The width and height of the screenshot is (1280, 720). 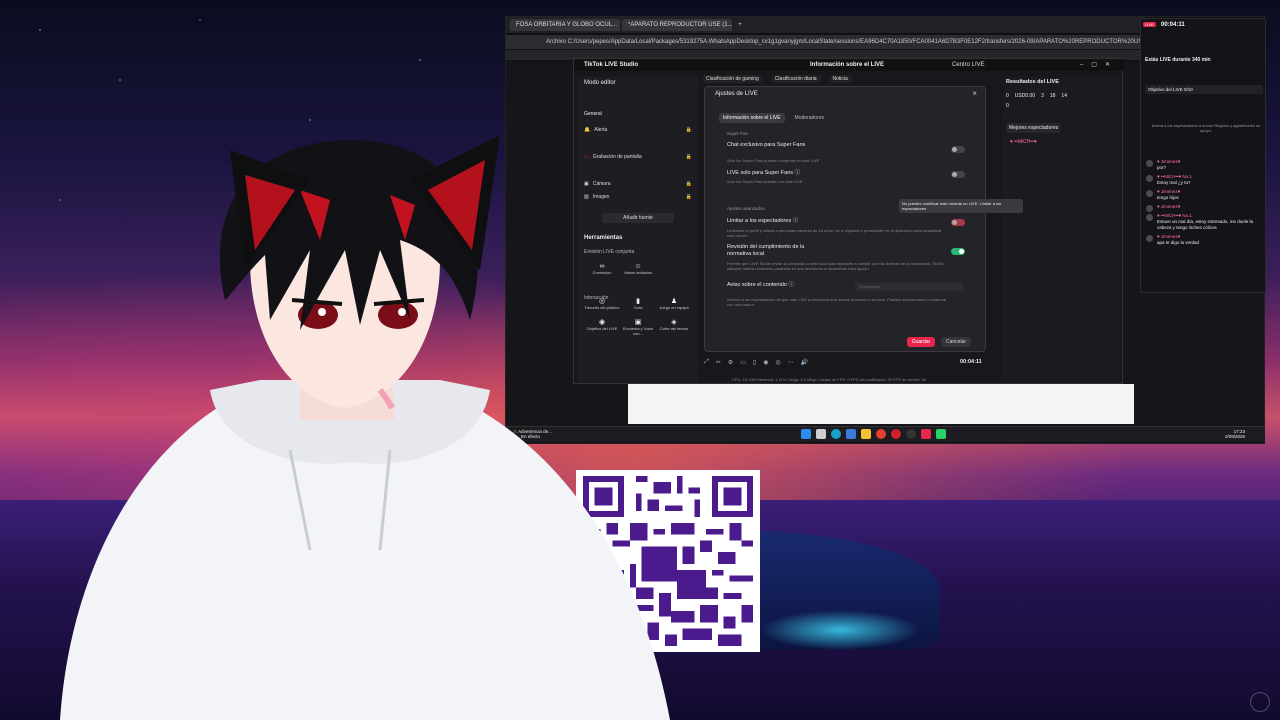 I want to click on chat-message: ♥ Jimenez♥, so click(x=1204, y=208).